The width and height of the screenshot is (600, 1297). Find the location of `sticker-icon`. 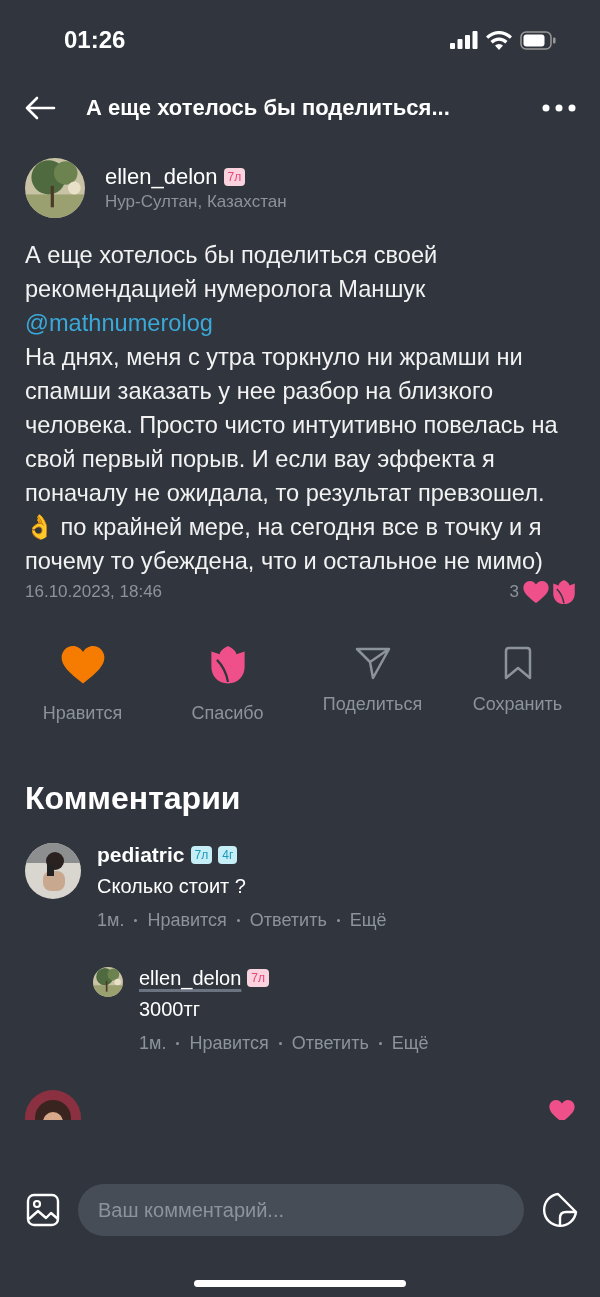

sticker-icon is located at coordinates (560, 1210).